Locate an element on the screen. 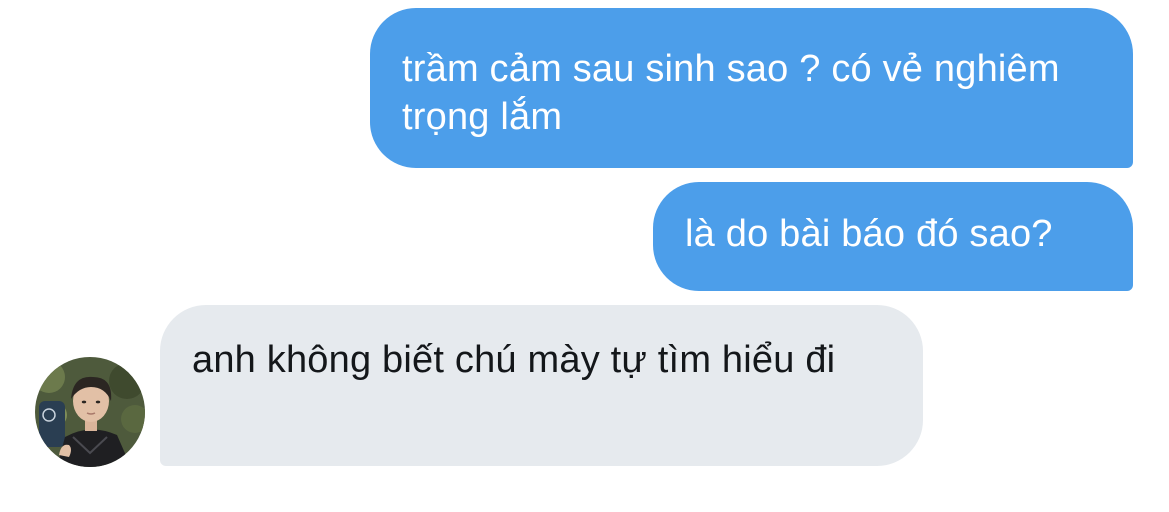 This screenshot has height=512, width=1169. user-avatar is located at coordinates (90, 412).